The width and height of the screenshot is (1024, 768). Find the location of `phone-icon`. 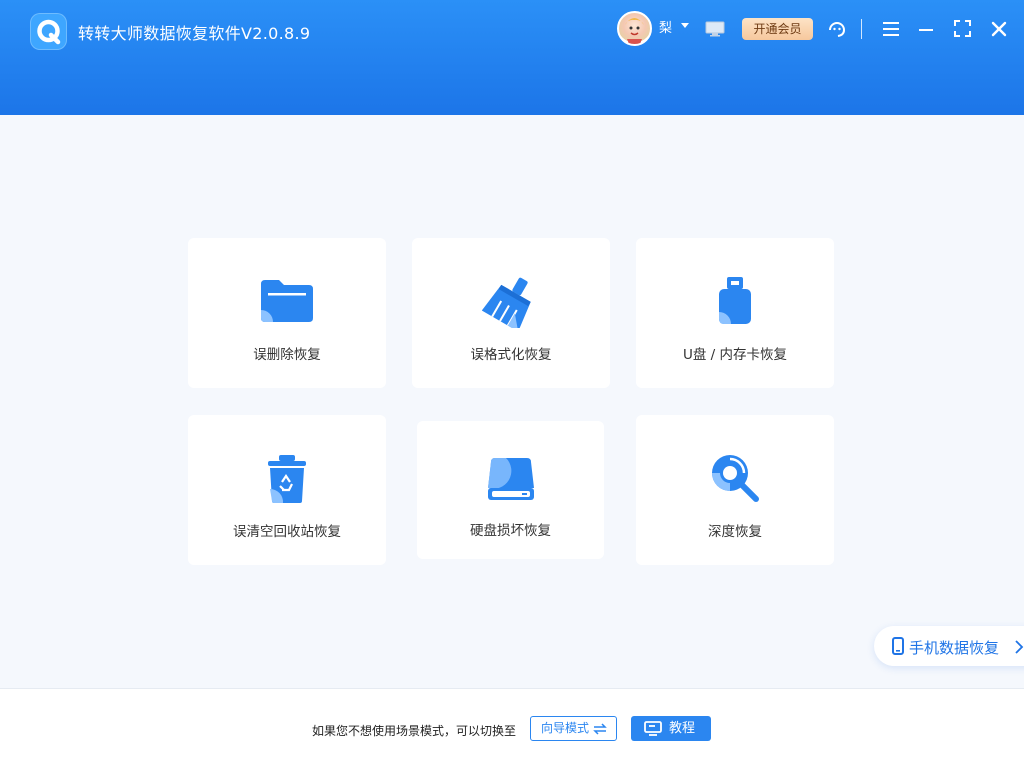

phone-icon is located at coordinates (898, 648).